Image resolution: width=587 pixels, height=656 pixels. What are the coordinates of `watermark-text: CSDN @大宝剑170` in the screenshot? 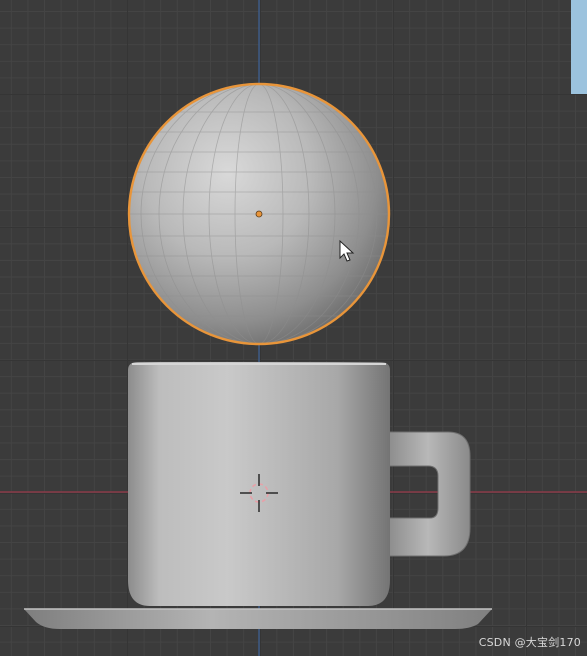 It's located at (529, 642).